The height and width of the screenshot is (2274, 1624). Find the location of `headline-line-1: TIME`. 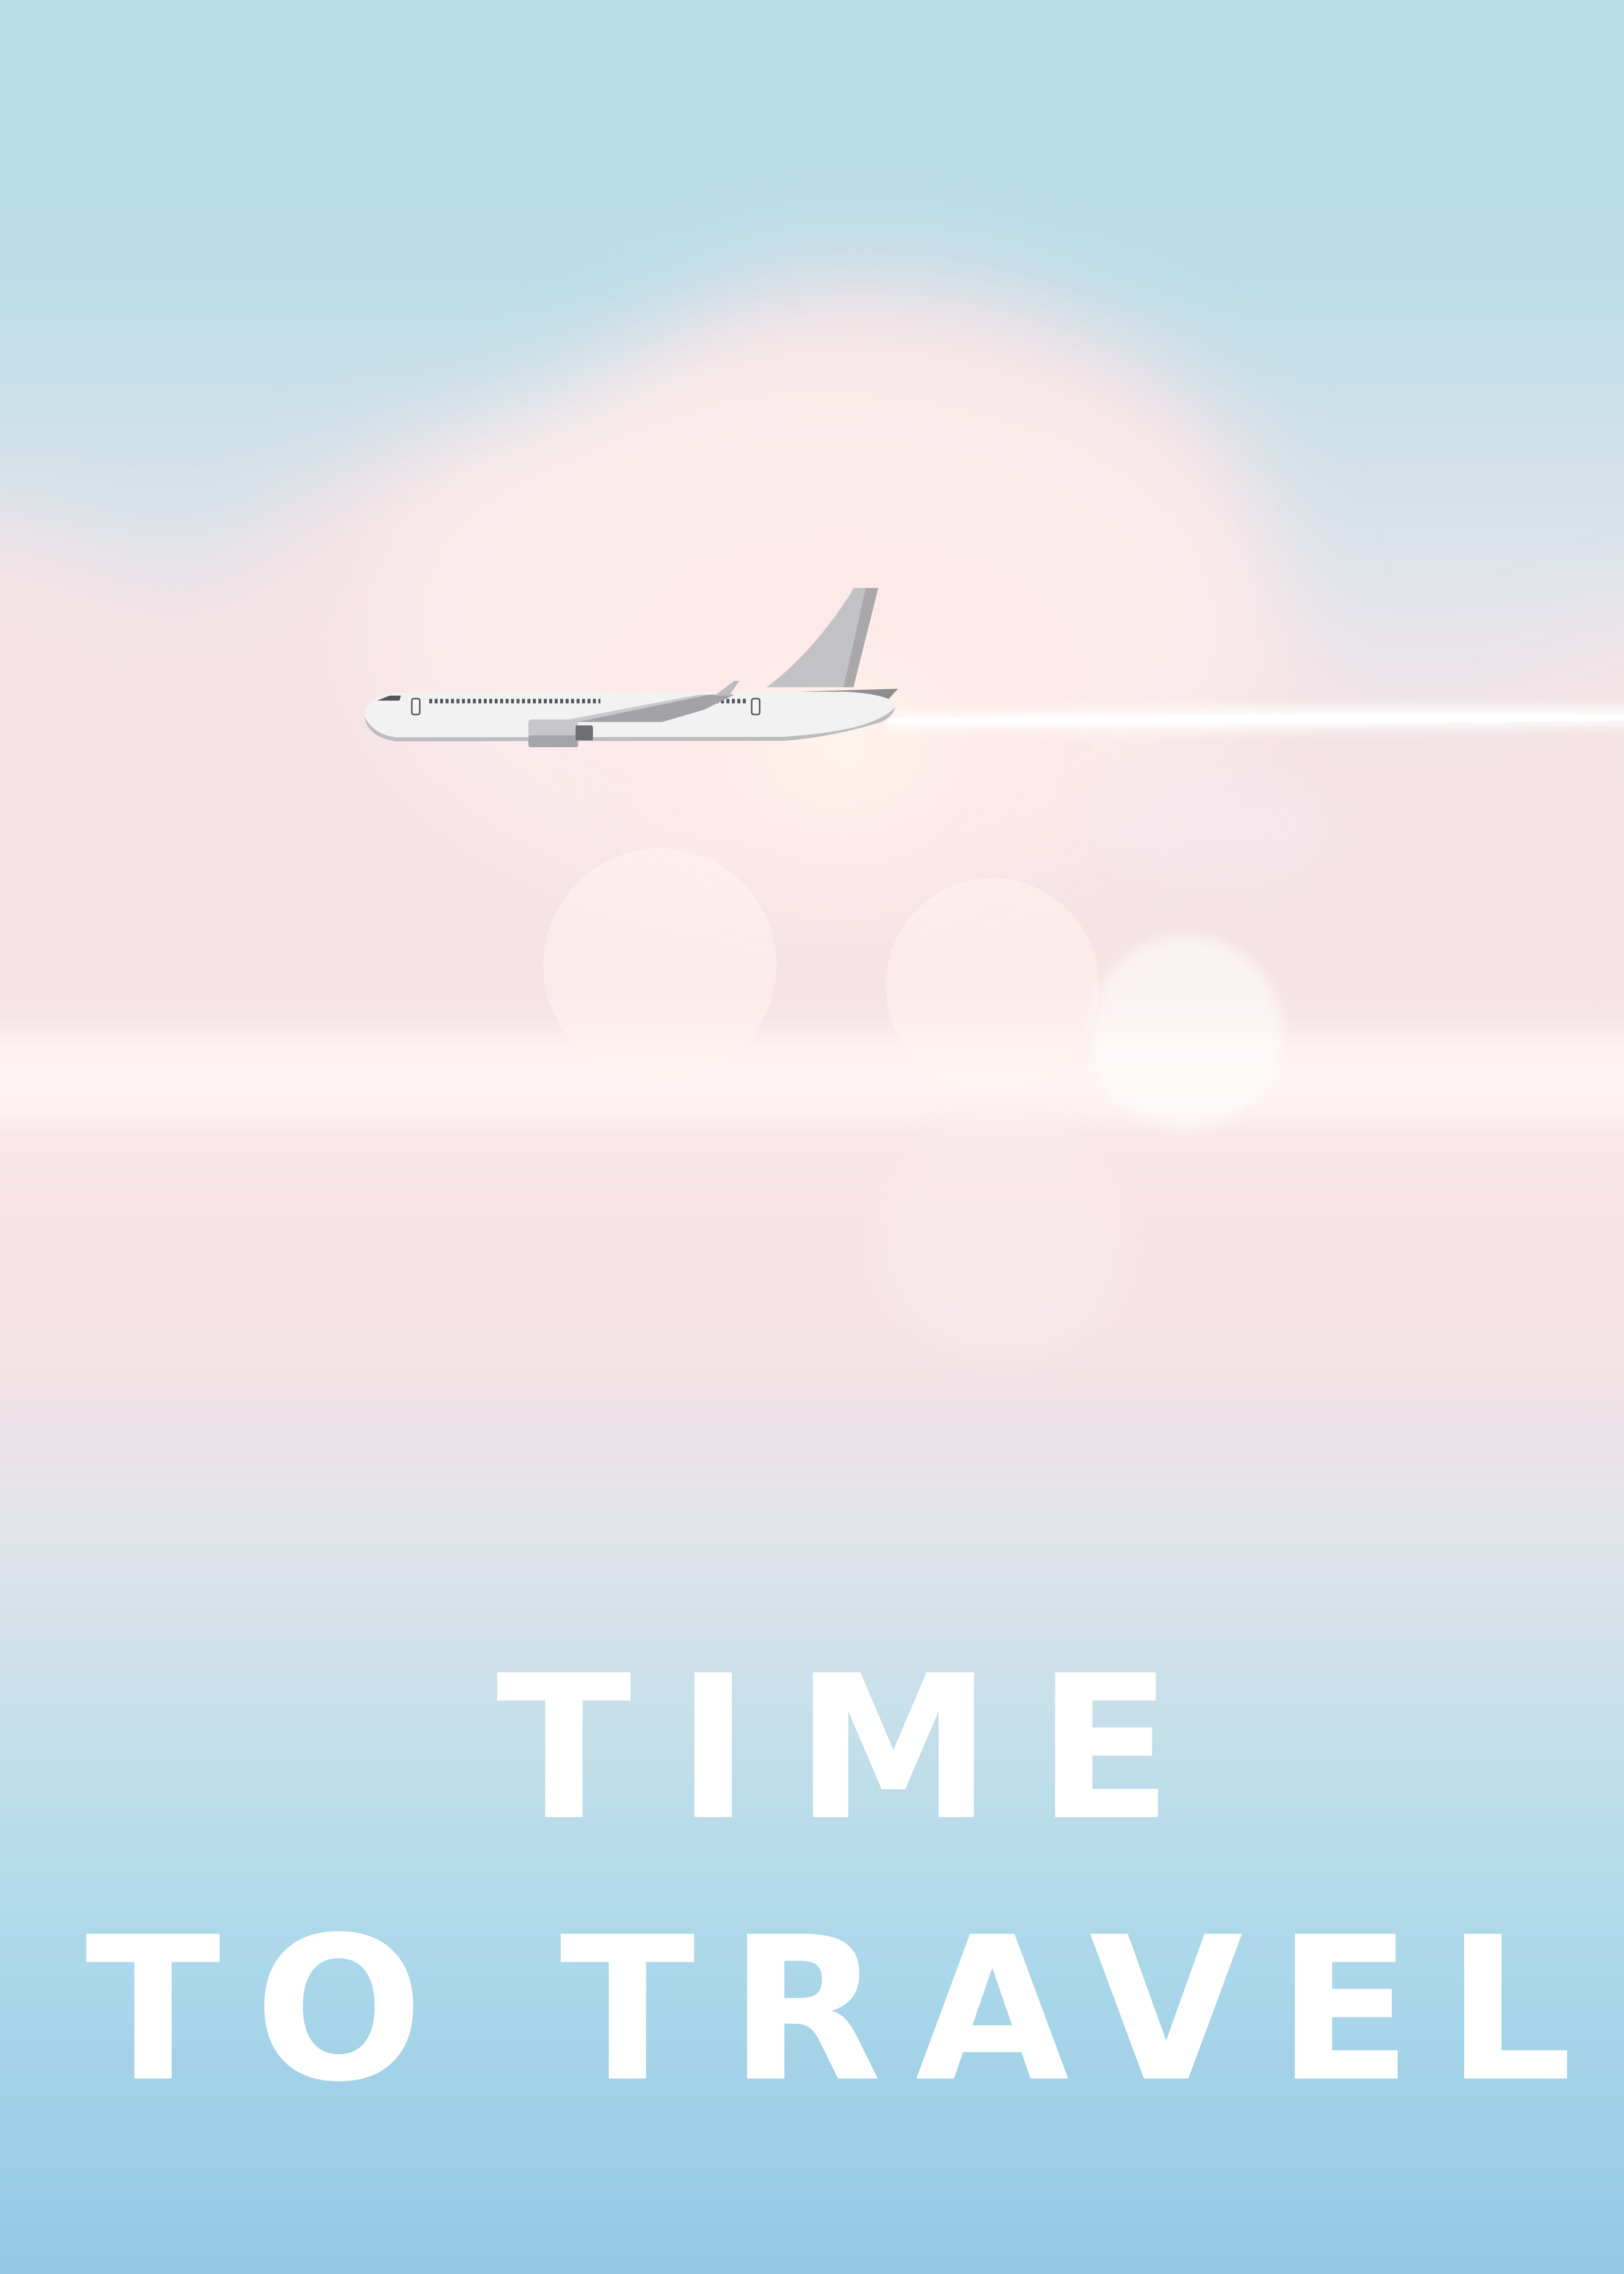

headline-line-1: TIME is located at coordinates (856, 1748).